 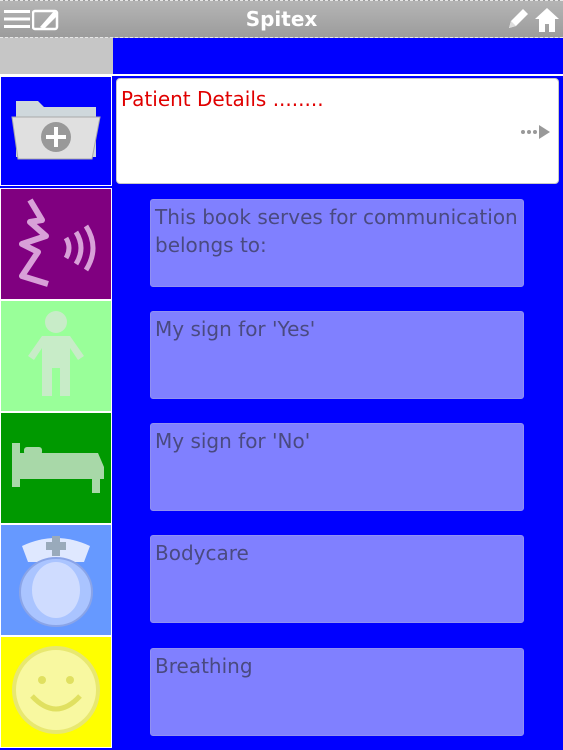 I want to click on top-bar: Spitex, so click(x=281, y=19).